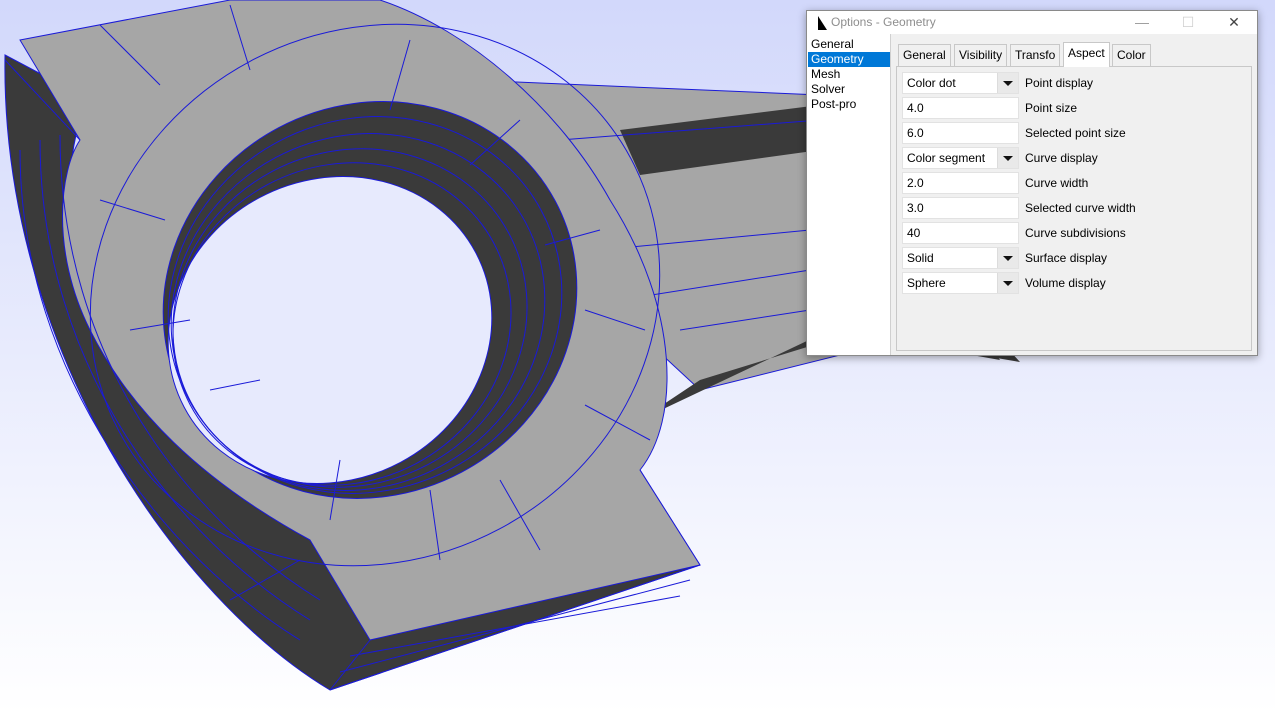 The width and height of the screenshot is (1275, 714). Describe the element at coordinates (960, 83) in the screenshot. I see `point-display-select: Color dot` at that location.